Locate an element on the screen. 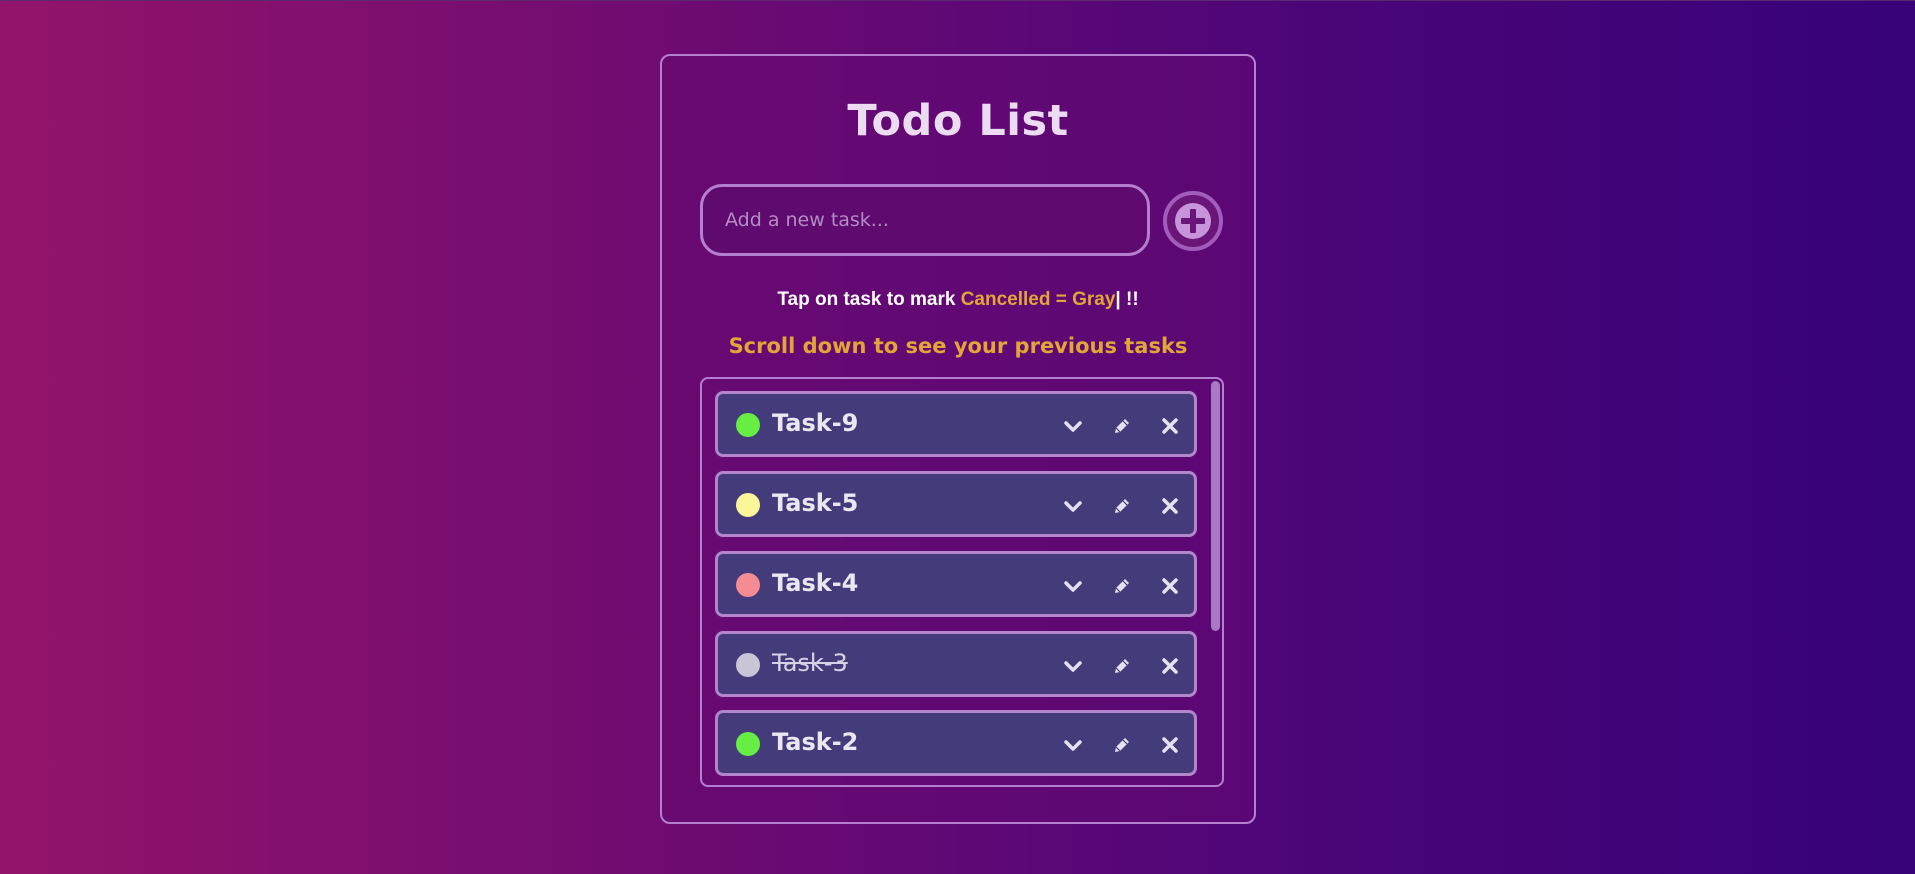  task-label: Task-9 is located at coordinates (815, 423).